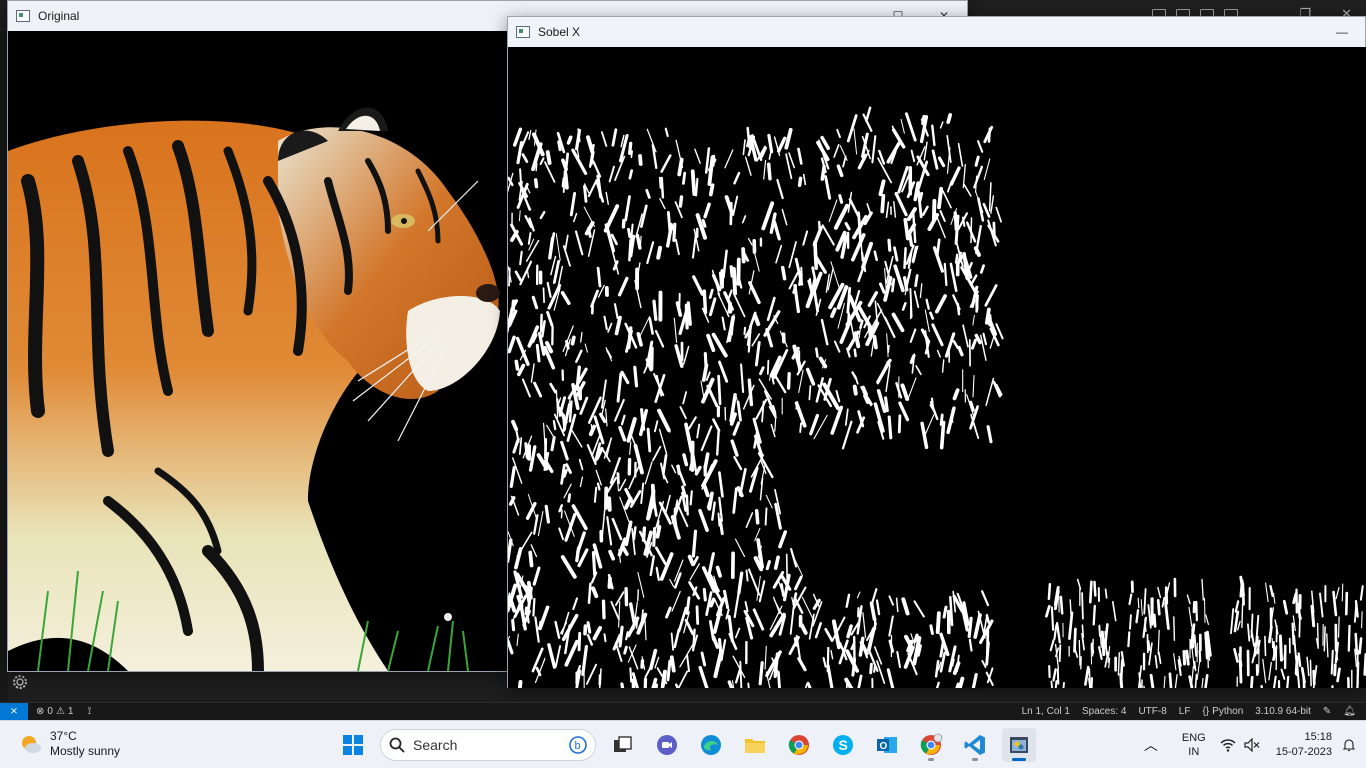 Image resolution: width=1366 pixels, height=768 pixels. What do you see at coordinates (63, 736) in the screenshot?
I see `weather-temp: 37°C` at bounding box center [63, 736].